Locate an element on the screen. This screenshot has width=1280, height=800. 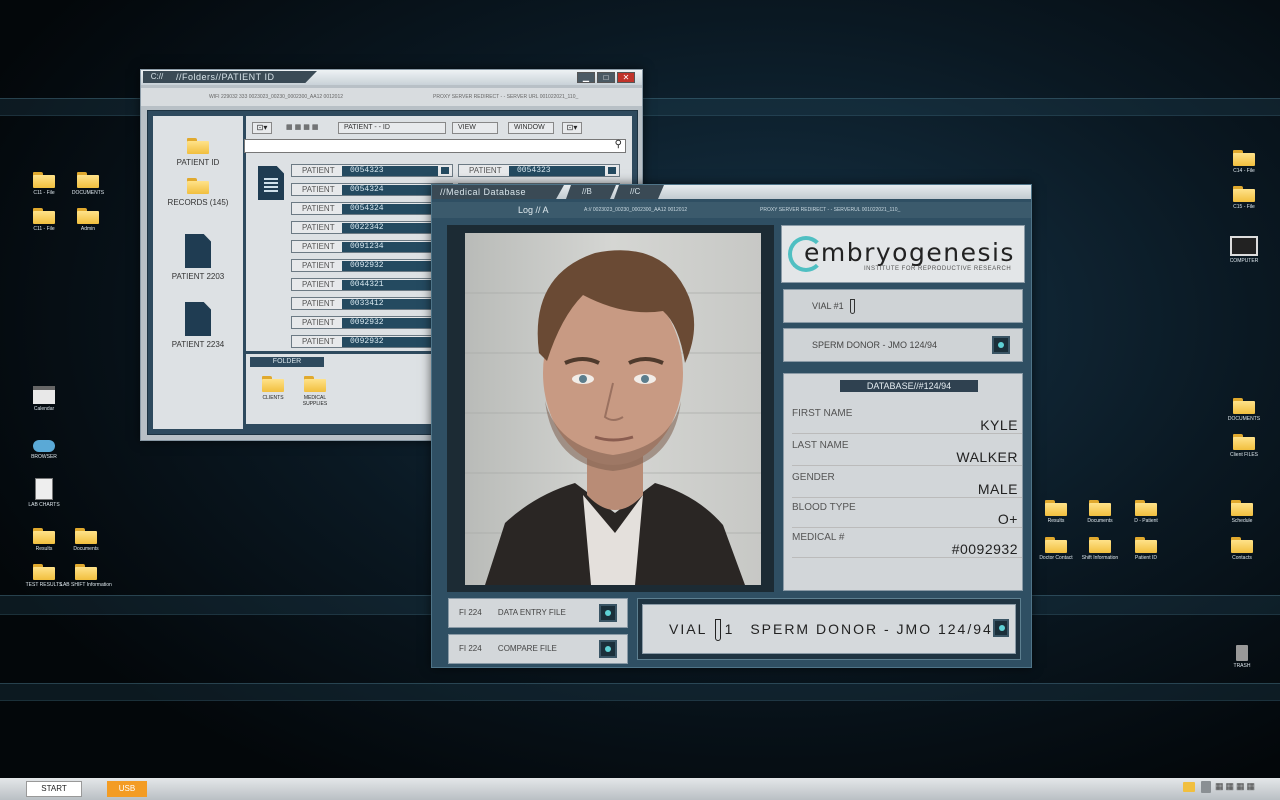
desktop-icon-browser: BROWSER is located at coordinates (44, 450).